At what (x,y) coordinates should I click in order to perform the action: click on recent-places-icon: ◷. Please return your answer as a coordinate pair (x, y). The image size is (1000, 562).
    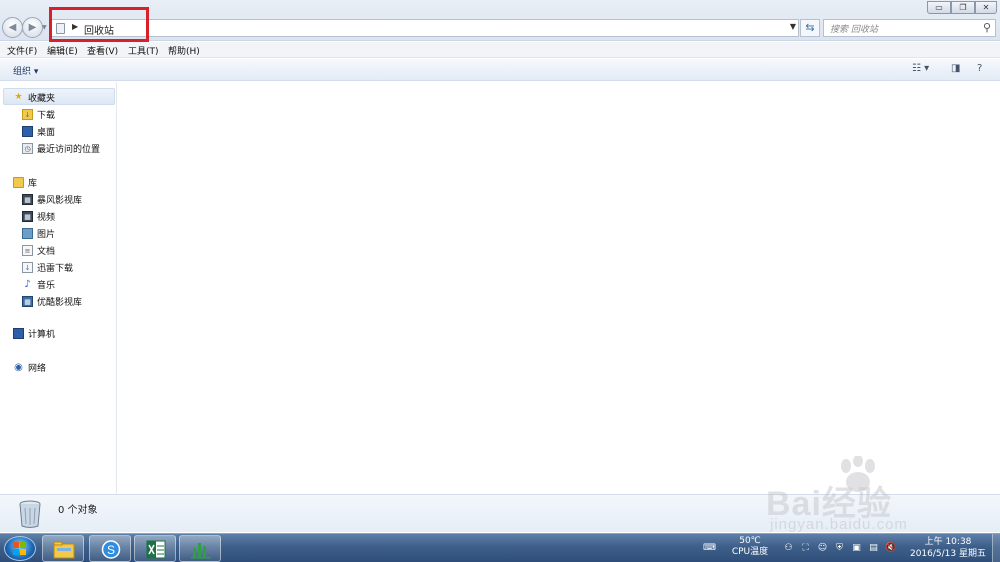
    Looking at the image, I should click on (27, 148).